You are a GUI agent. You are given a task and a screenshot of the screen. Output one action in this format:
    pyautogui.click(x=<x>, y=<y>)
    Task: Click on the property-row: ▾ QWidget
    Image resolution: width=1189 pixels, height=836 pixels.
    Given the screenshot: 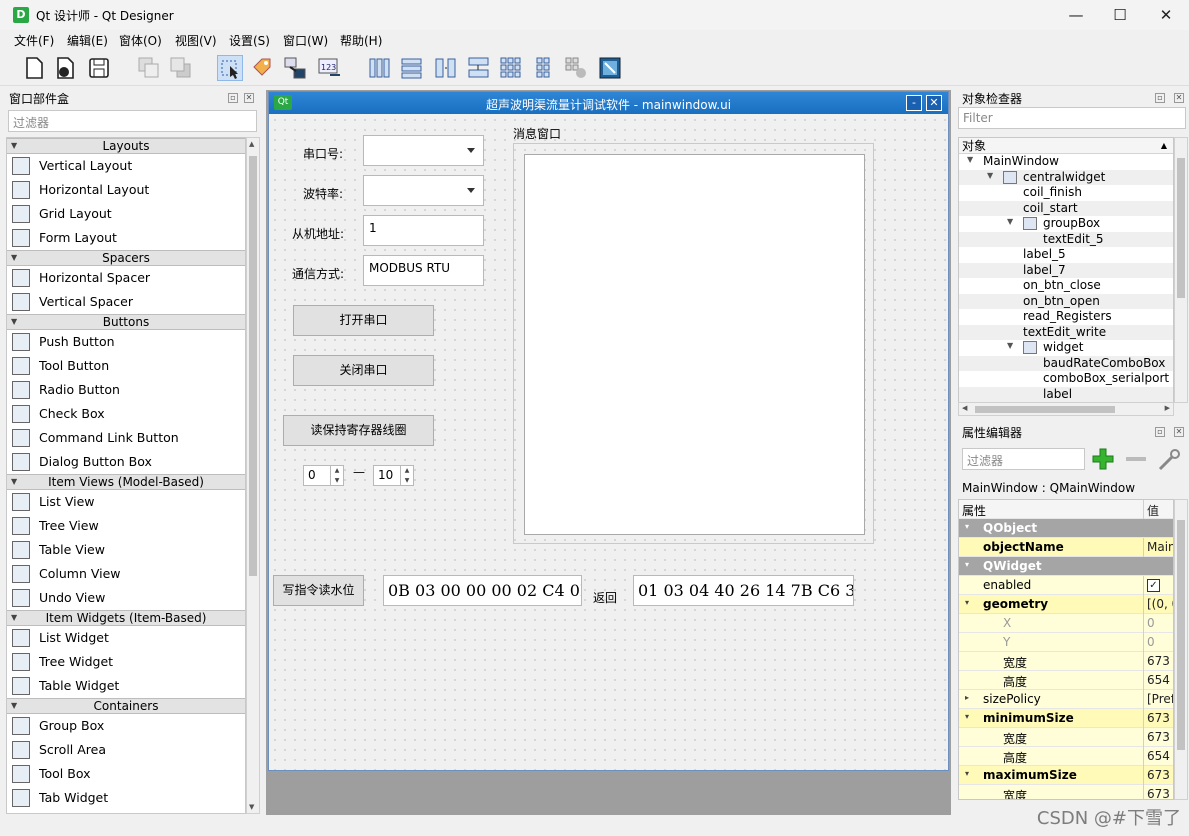 What is the action you would take?
    pyautogui.click(x=1066, y=566)
    